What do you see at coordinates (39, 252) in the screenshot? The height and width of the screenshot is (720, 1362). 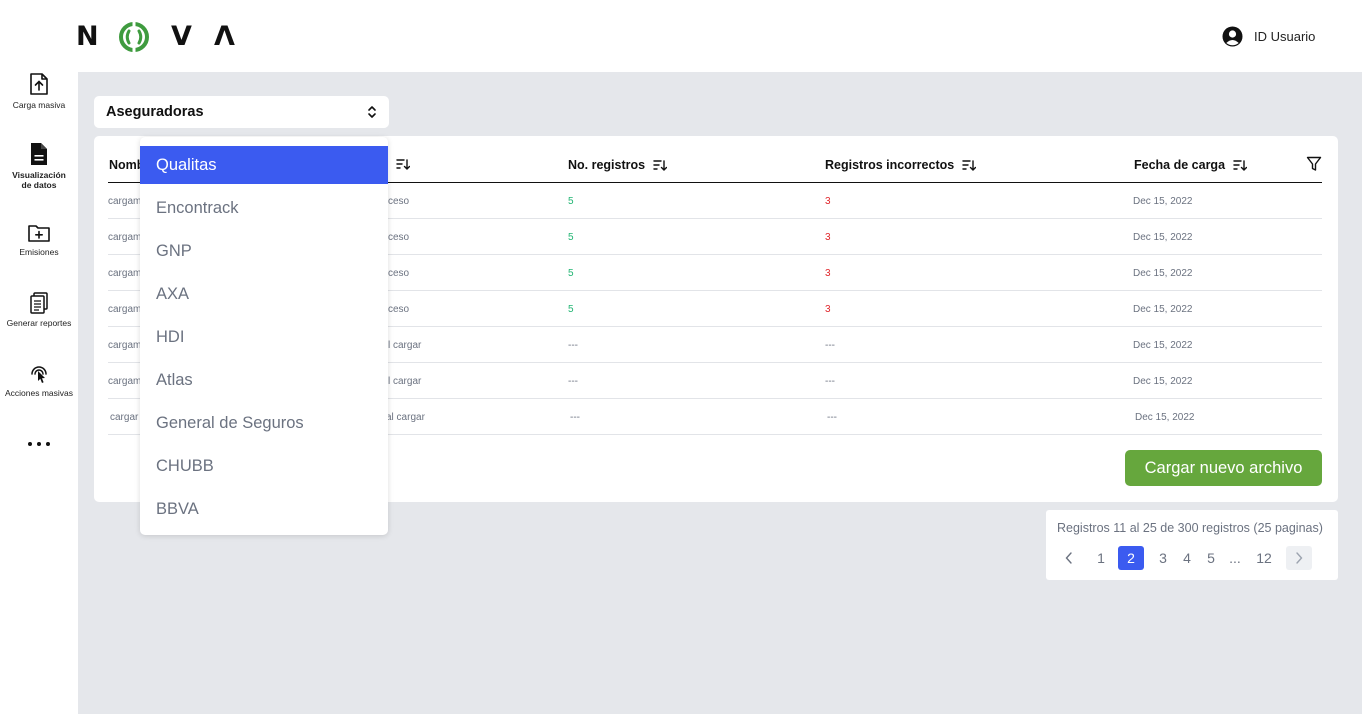 I see `sidebar-item-label: Emisiones` at bounding box center [39, 252].